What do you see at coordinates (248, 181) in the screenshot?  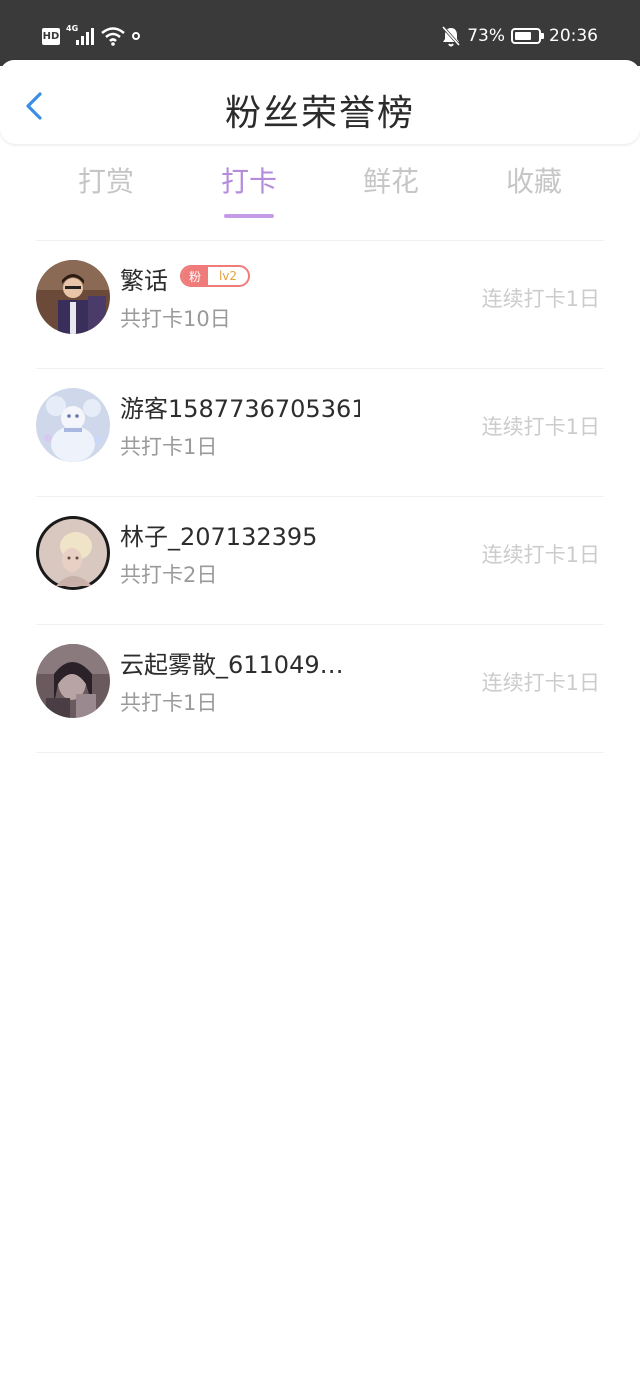 I see `tab-label: 打卡` at bounding box center [248, 181].